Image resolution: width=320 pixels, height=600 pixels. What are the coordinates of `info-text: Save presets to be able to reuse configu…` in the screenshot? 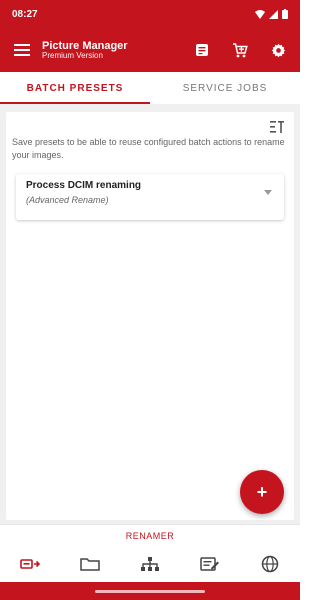 It's located at (148, 148).